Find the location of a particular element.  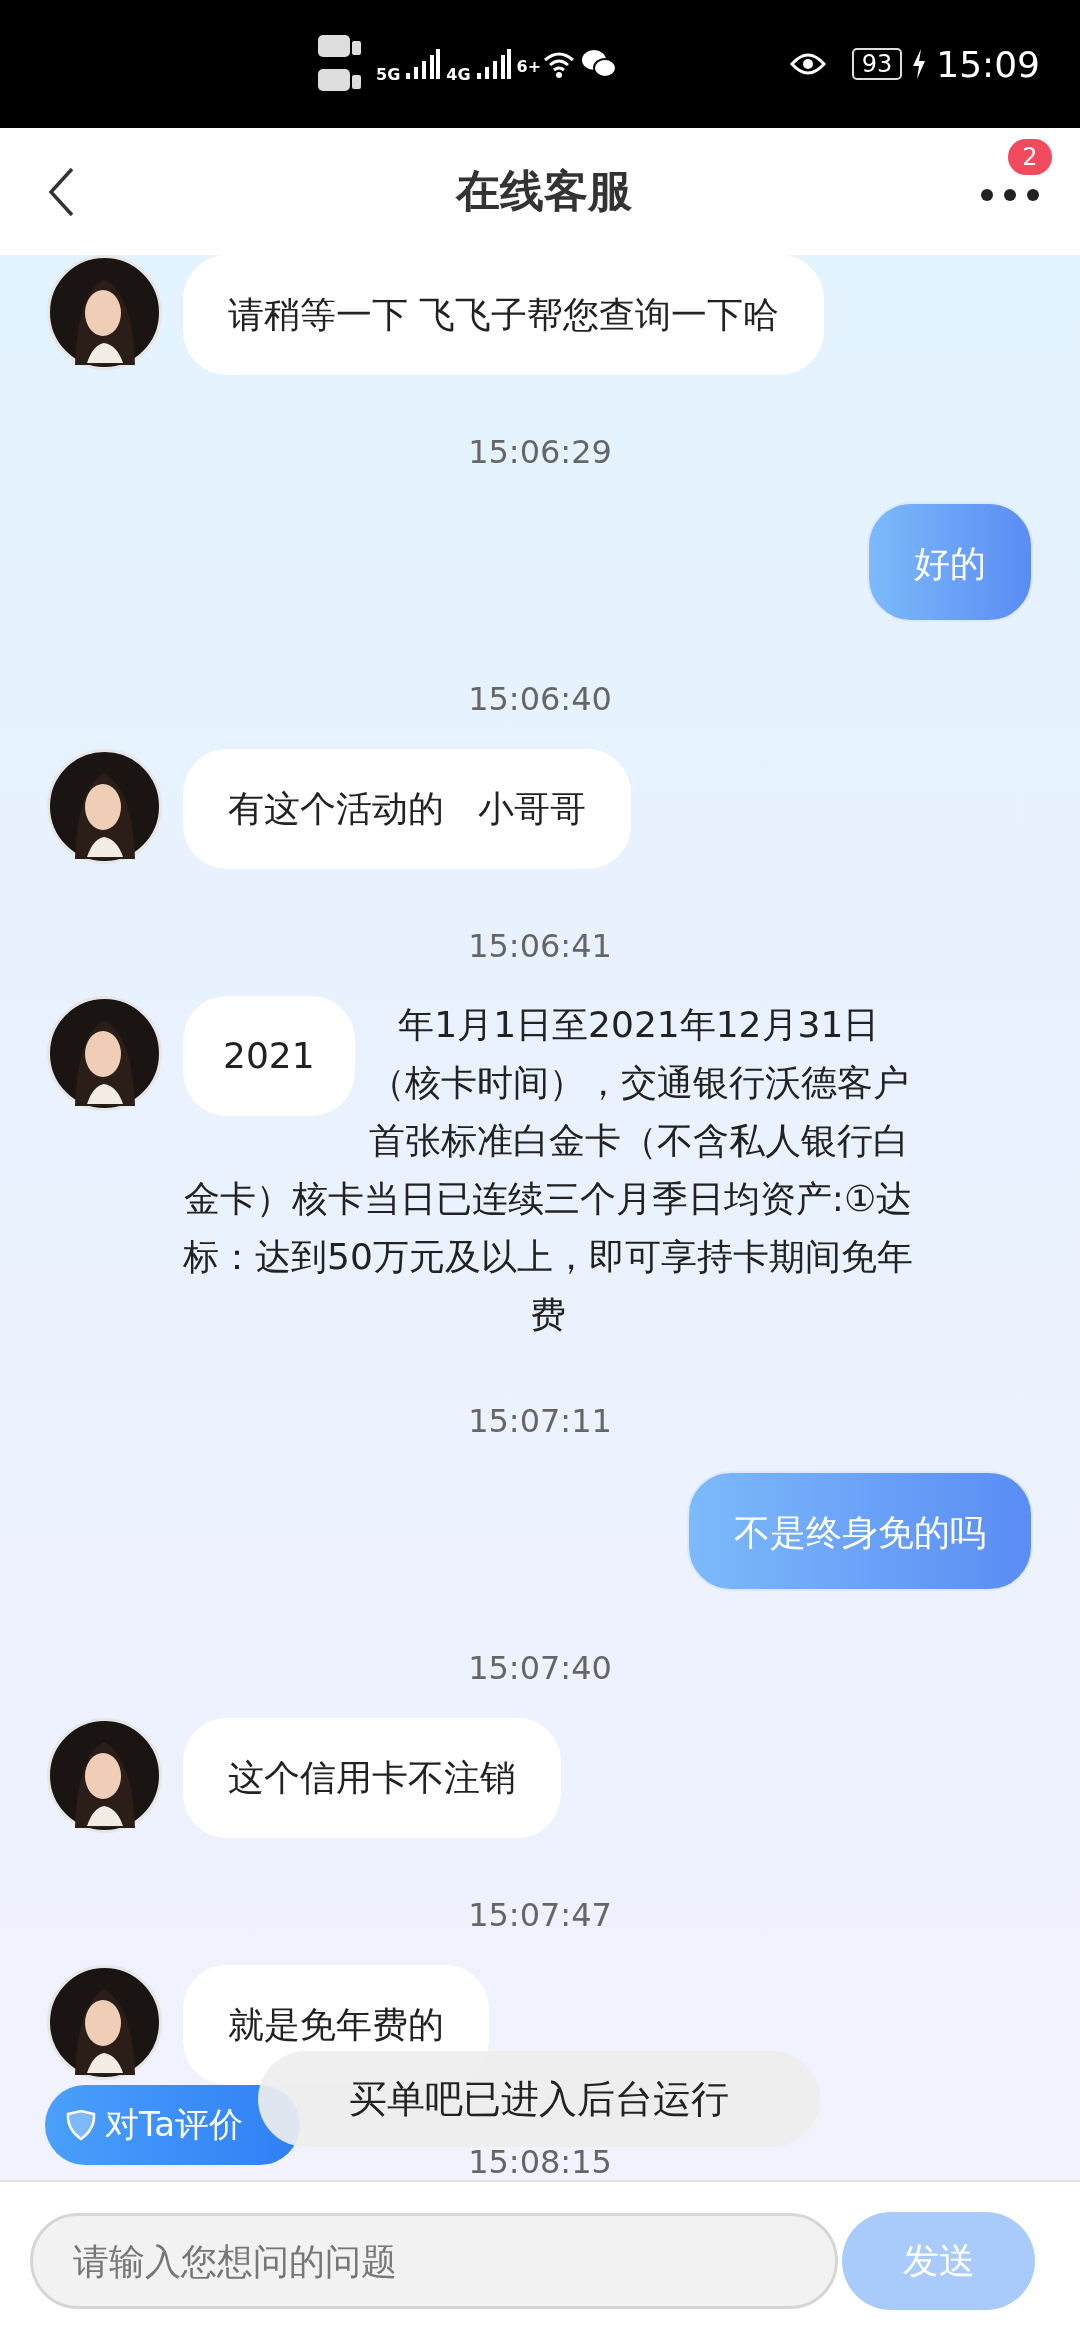

timestamp: 15:07:40 is located at coordinates (540, 1668).